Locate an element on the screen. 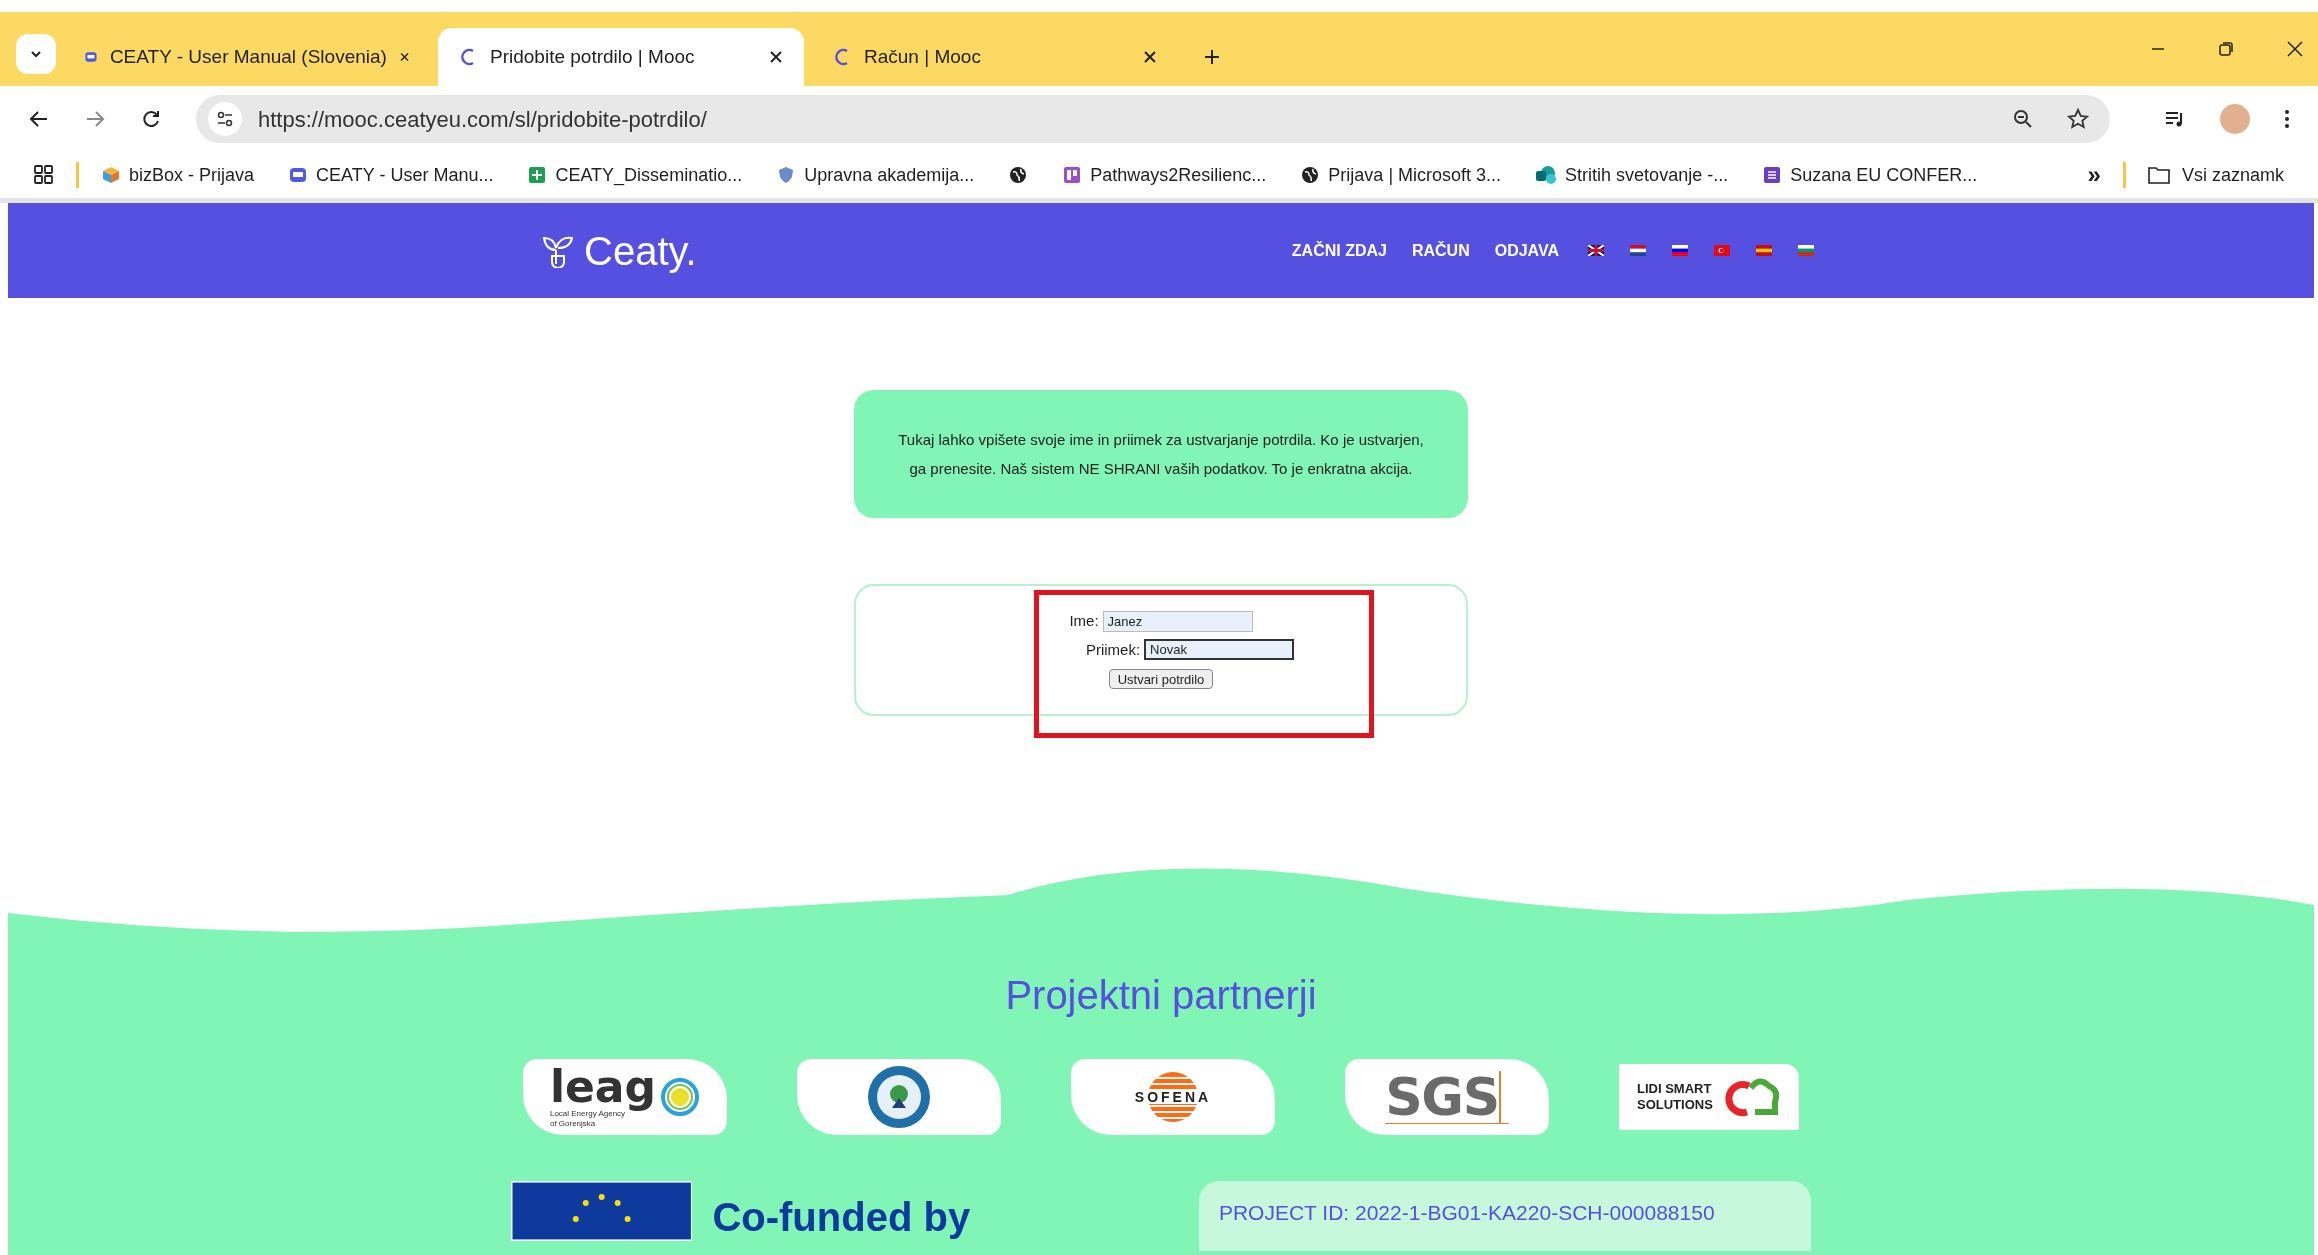  field-label: Ime: is located at coordinates (1084, 621).